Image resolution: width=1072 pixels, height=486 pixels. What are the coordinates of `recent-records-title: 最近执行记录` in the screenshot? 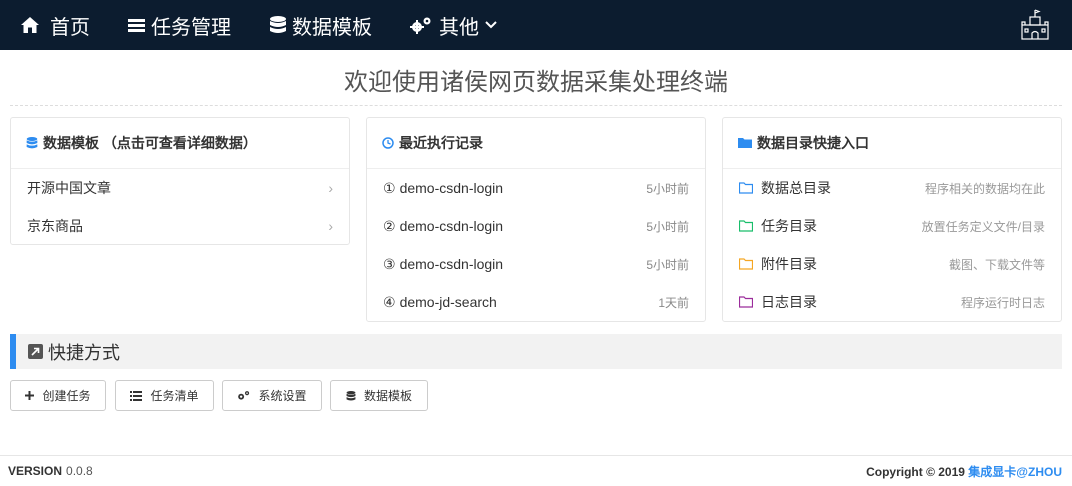 It's located at (441, 143).